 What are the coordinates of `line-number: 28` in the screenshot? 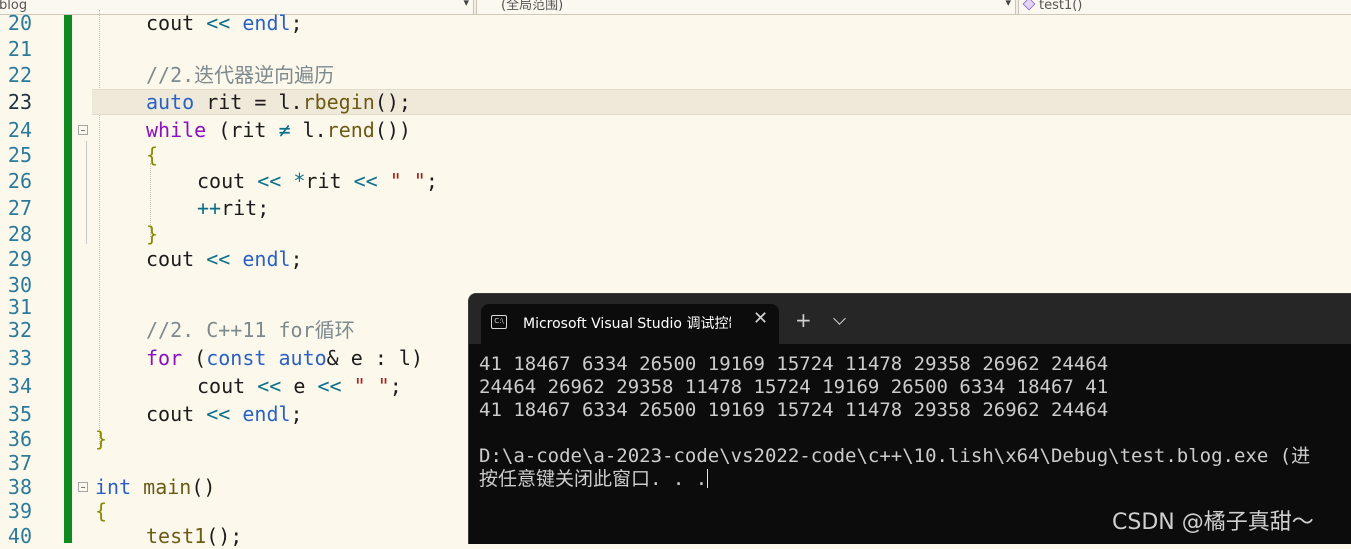 It's located at (19, 234).